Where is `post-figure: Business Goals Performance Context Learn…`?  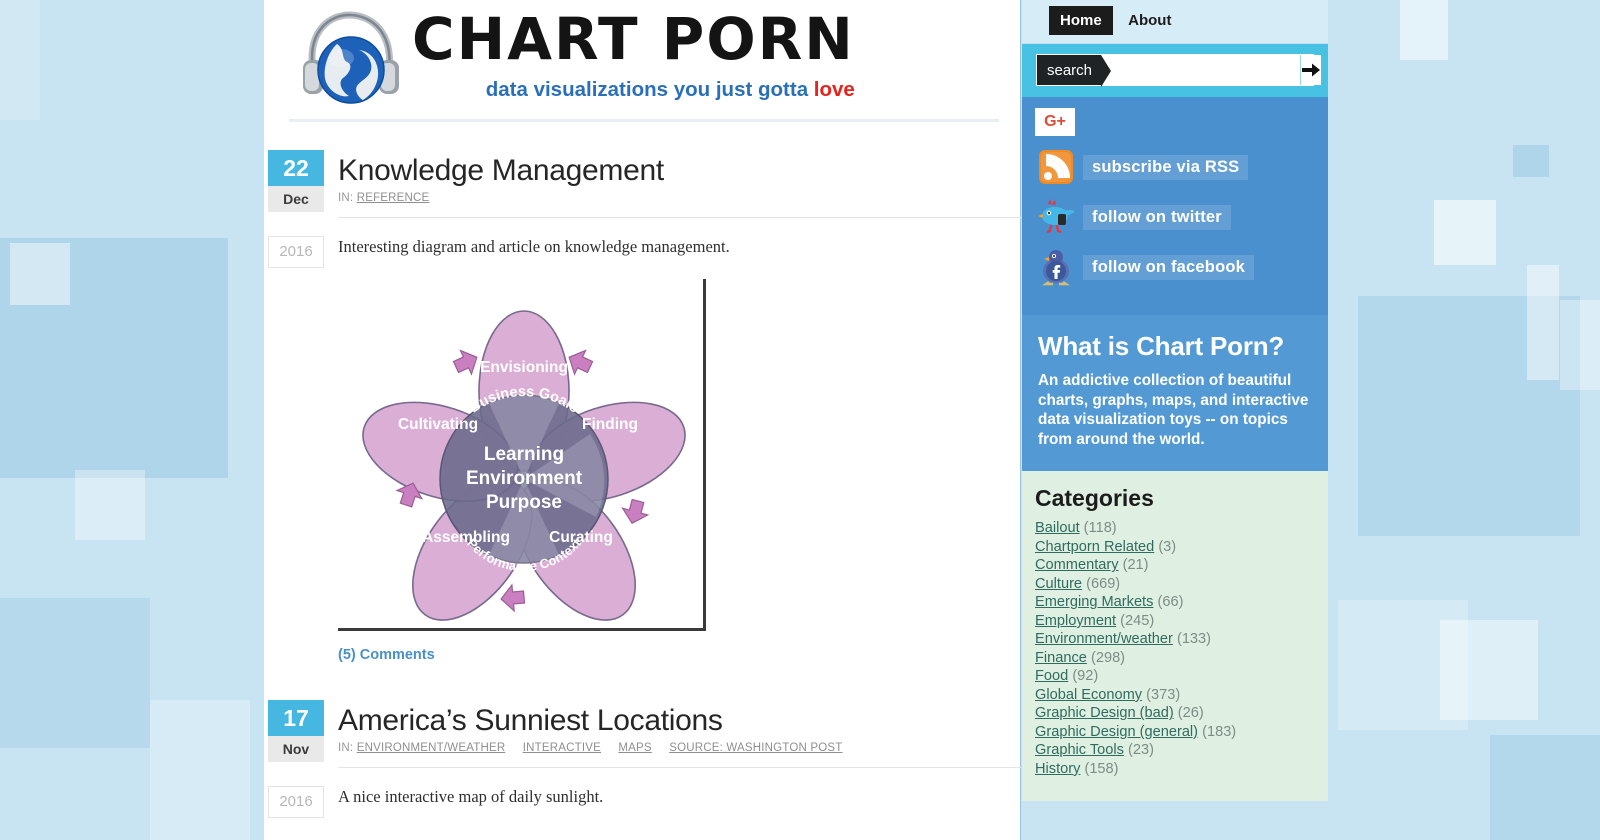
post-figure: Business Goals Performance Context Learn… is located at coordinates (522, 461).